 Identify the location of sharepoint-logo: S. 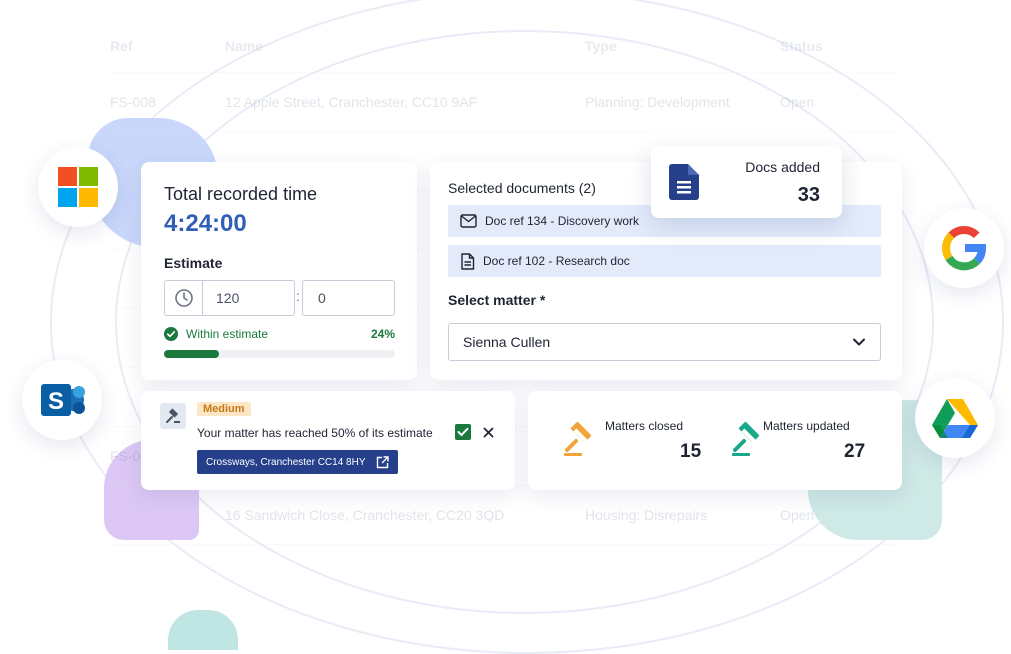
(62, 400).